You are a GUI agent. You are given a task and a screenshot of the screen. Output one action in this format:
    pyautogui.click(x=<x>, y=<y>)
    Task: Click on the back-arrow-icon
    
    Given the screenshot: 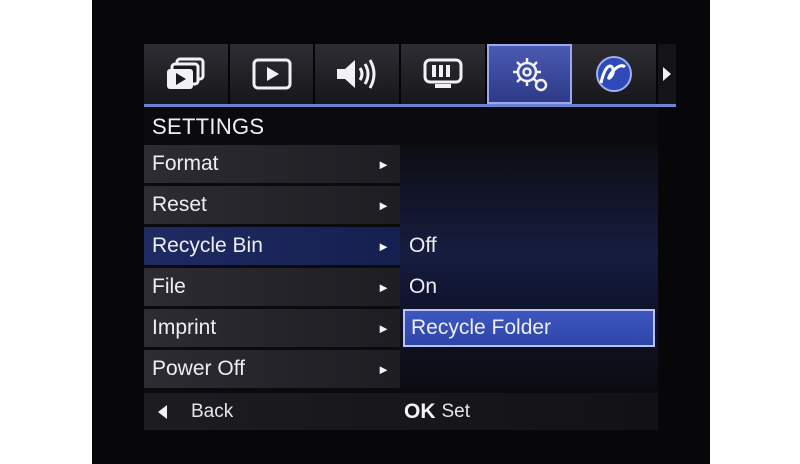 What is the action you would take?
    pyautogui.click(x=162, y=411)
    